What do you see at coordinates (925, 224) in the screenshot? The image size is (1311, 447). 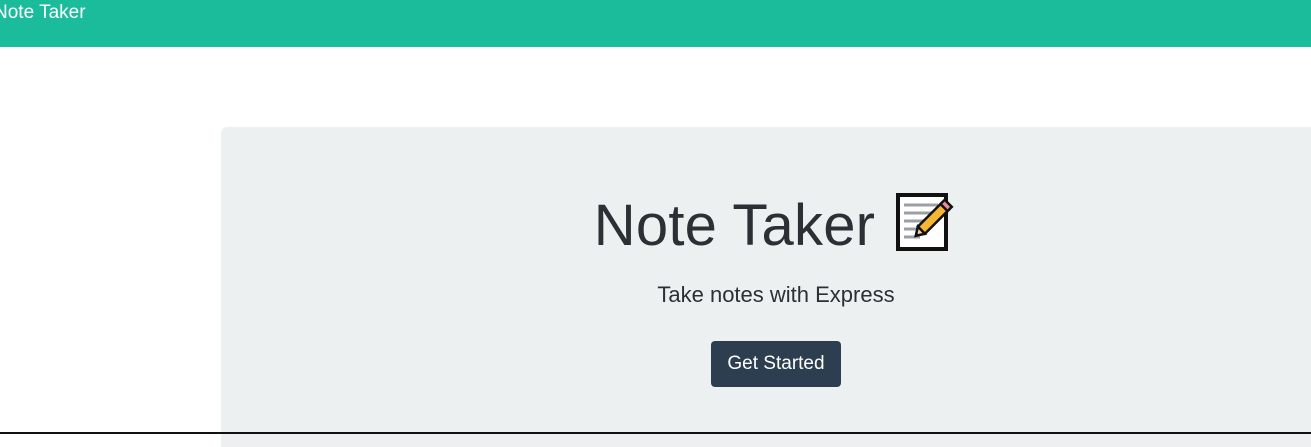 I see `memo-icon` at bounding box center [925, 224].